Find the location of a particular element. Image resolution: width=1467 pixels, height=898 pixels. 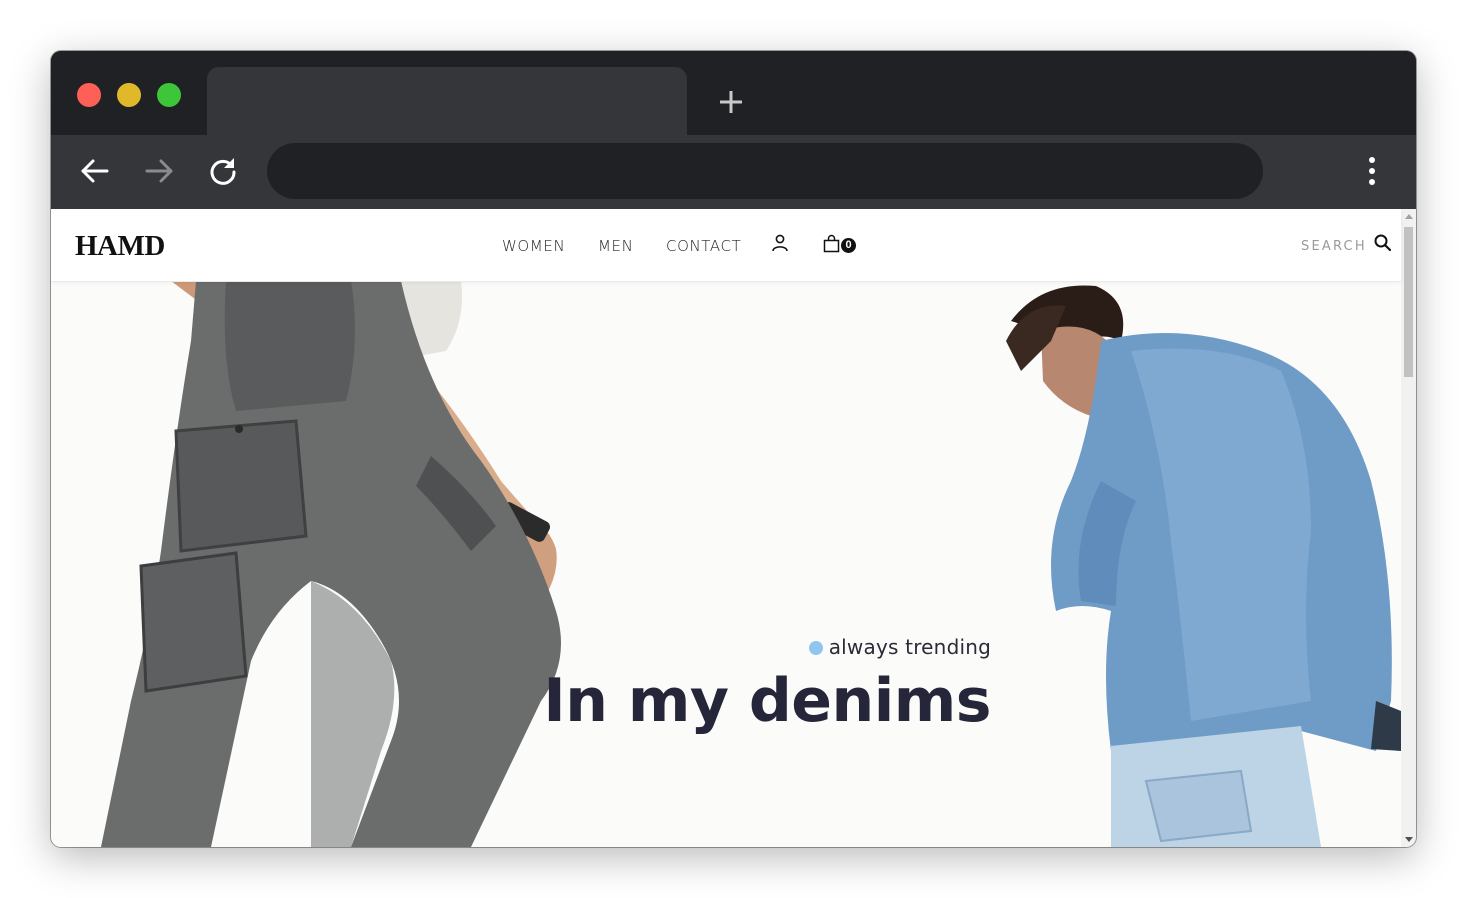

more-menu-icon is located at coordinates (1372, 171).